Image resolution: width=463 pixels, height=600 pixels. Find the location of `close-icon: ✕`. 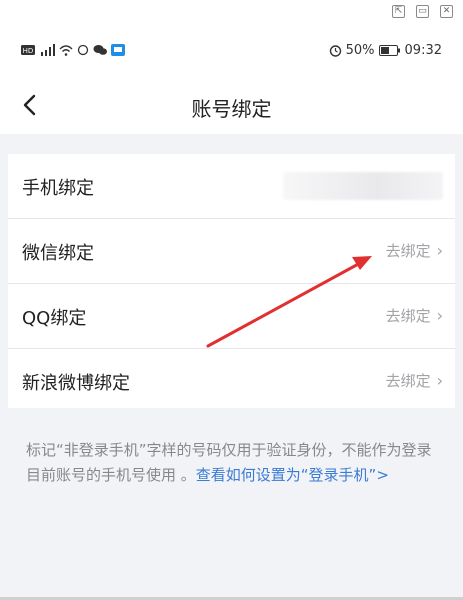

close-icon: ✕ is located at coordinates (446, 11).